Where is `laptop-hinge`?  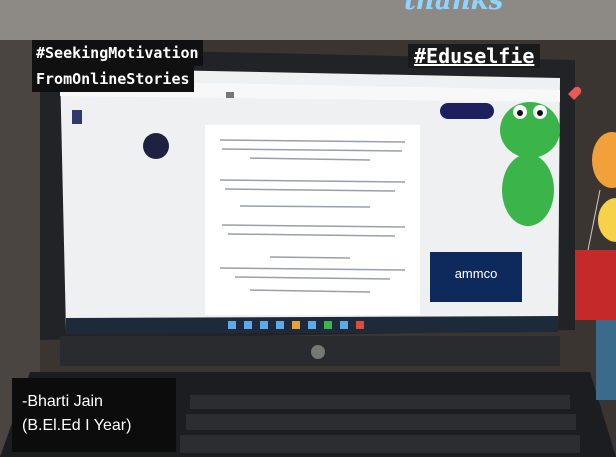 laptop-hinge is located at coordinates (310, 351).